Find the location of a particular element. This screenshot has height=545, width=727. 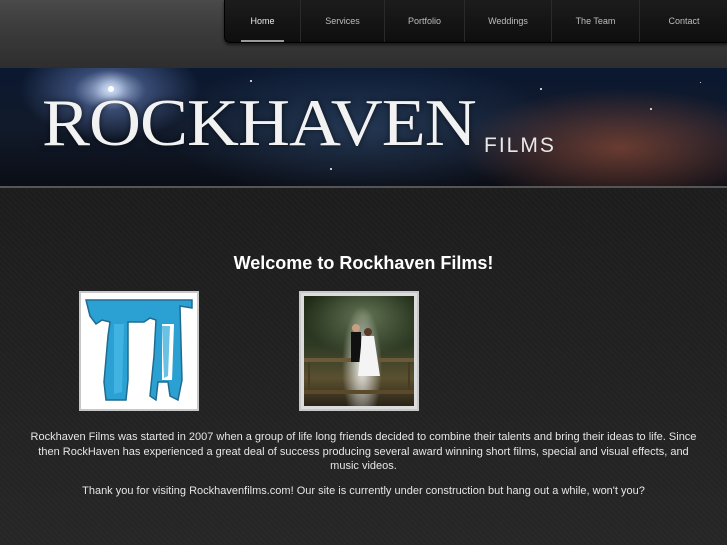

nav-weddings: Weddings is located at coordinates (508, 21).